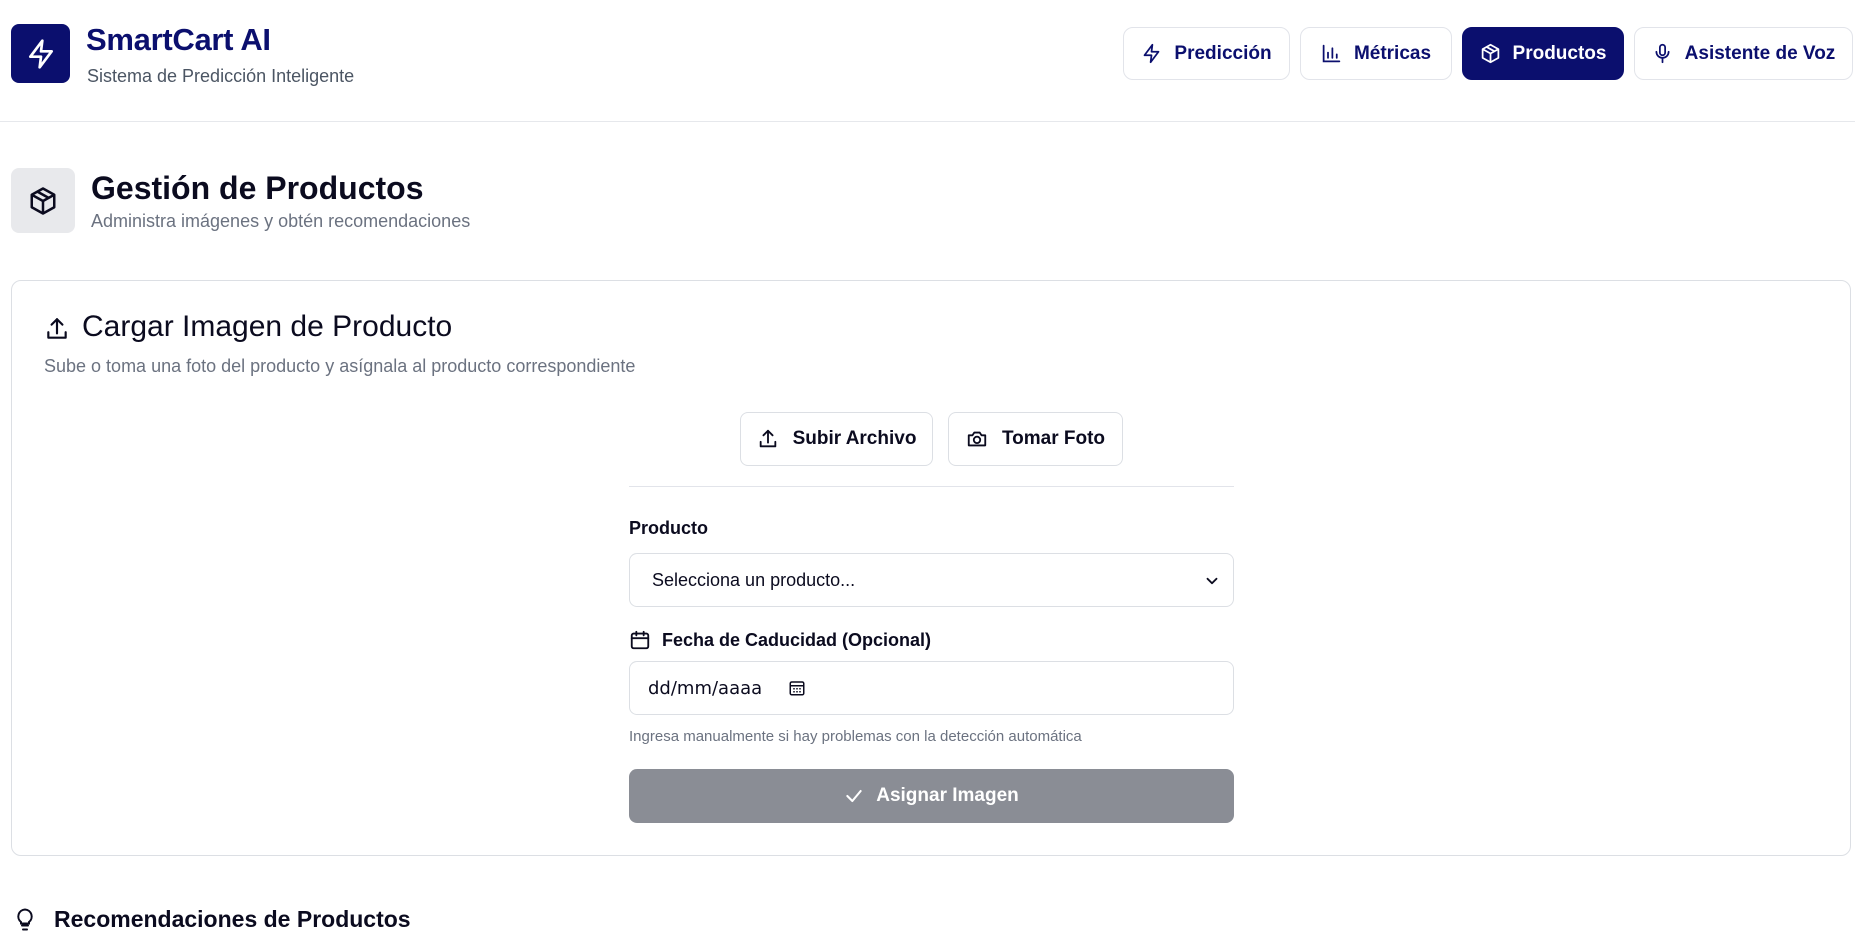 This screenshot has height=933, width=1855. What do you see at coordinates (854, 438) in the screenshot?
I see `upload-file-label: Subir Archivo` at bounding box center [854, 438].